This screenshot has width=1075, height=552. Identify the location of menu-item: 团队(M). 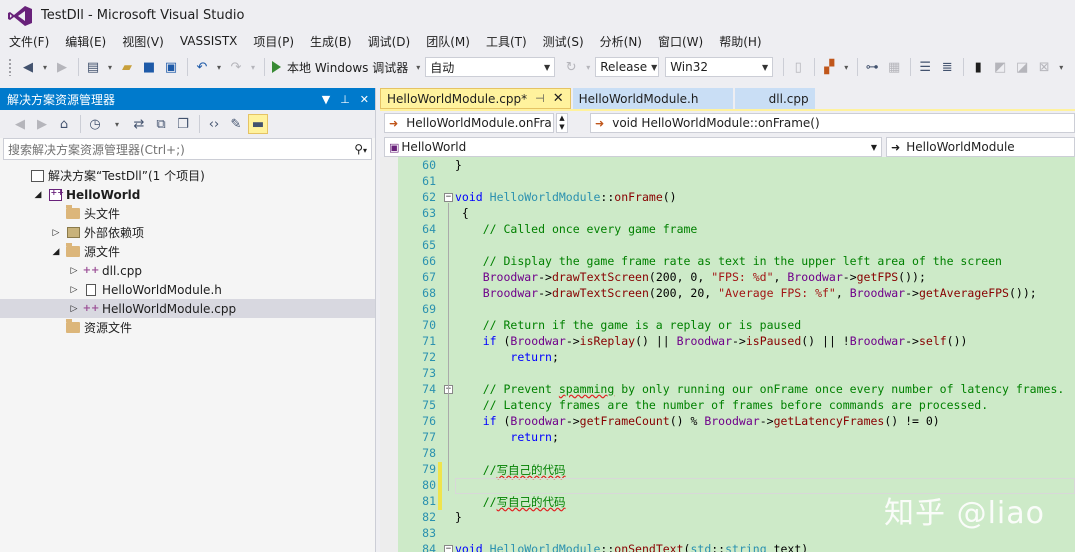
(448, 41).